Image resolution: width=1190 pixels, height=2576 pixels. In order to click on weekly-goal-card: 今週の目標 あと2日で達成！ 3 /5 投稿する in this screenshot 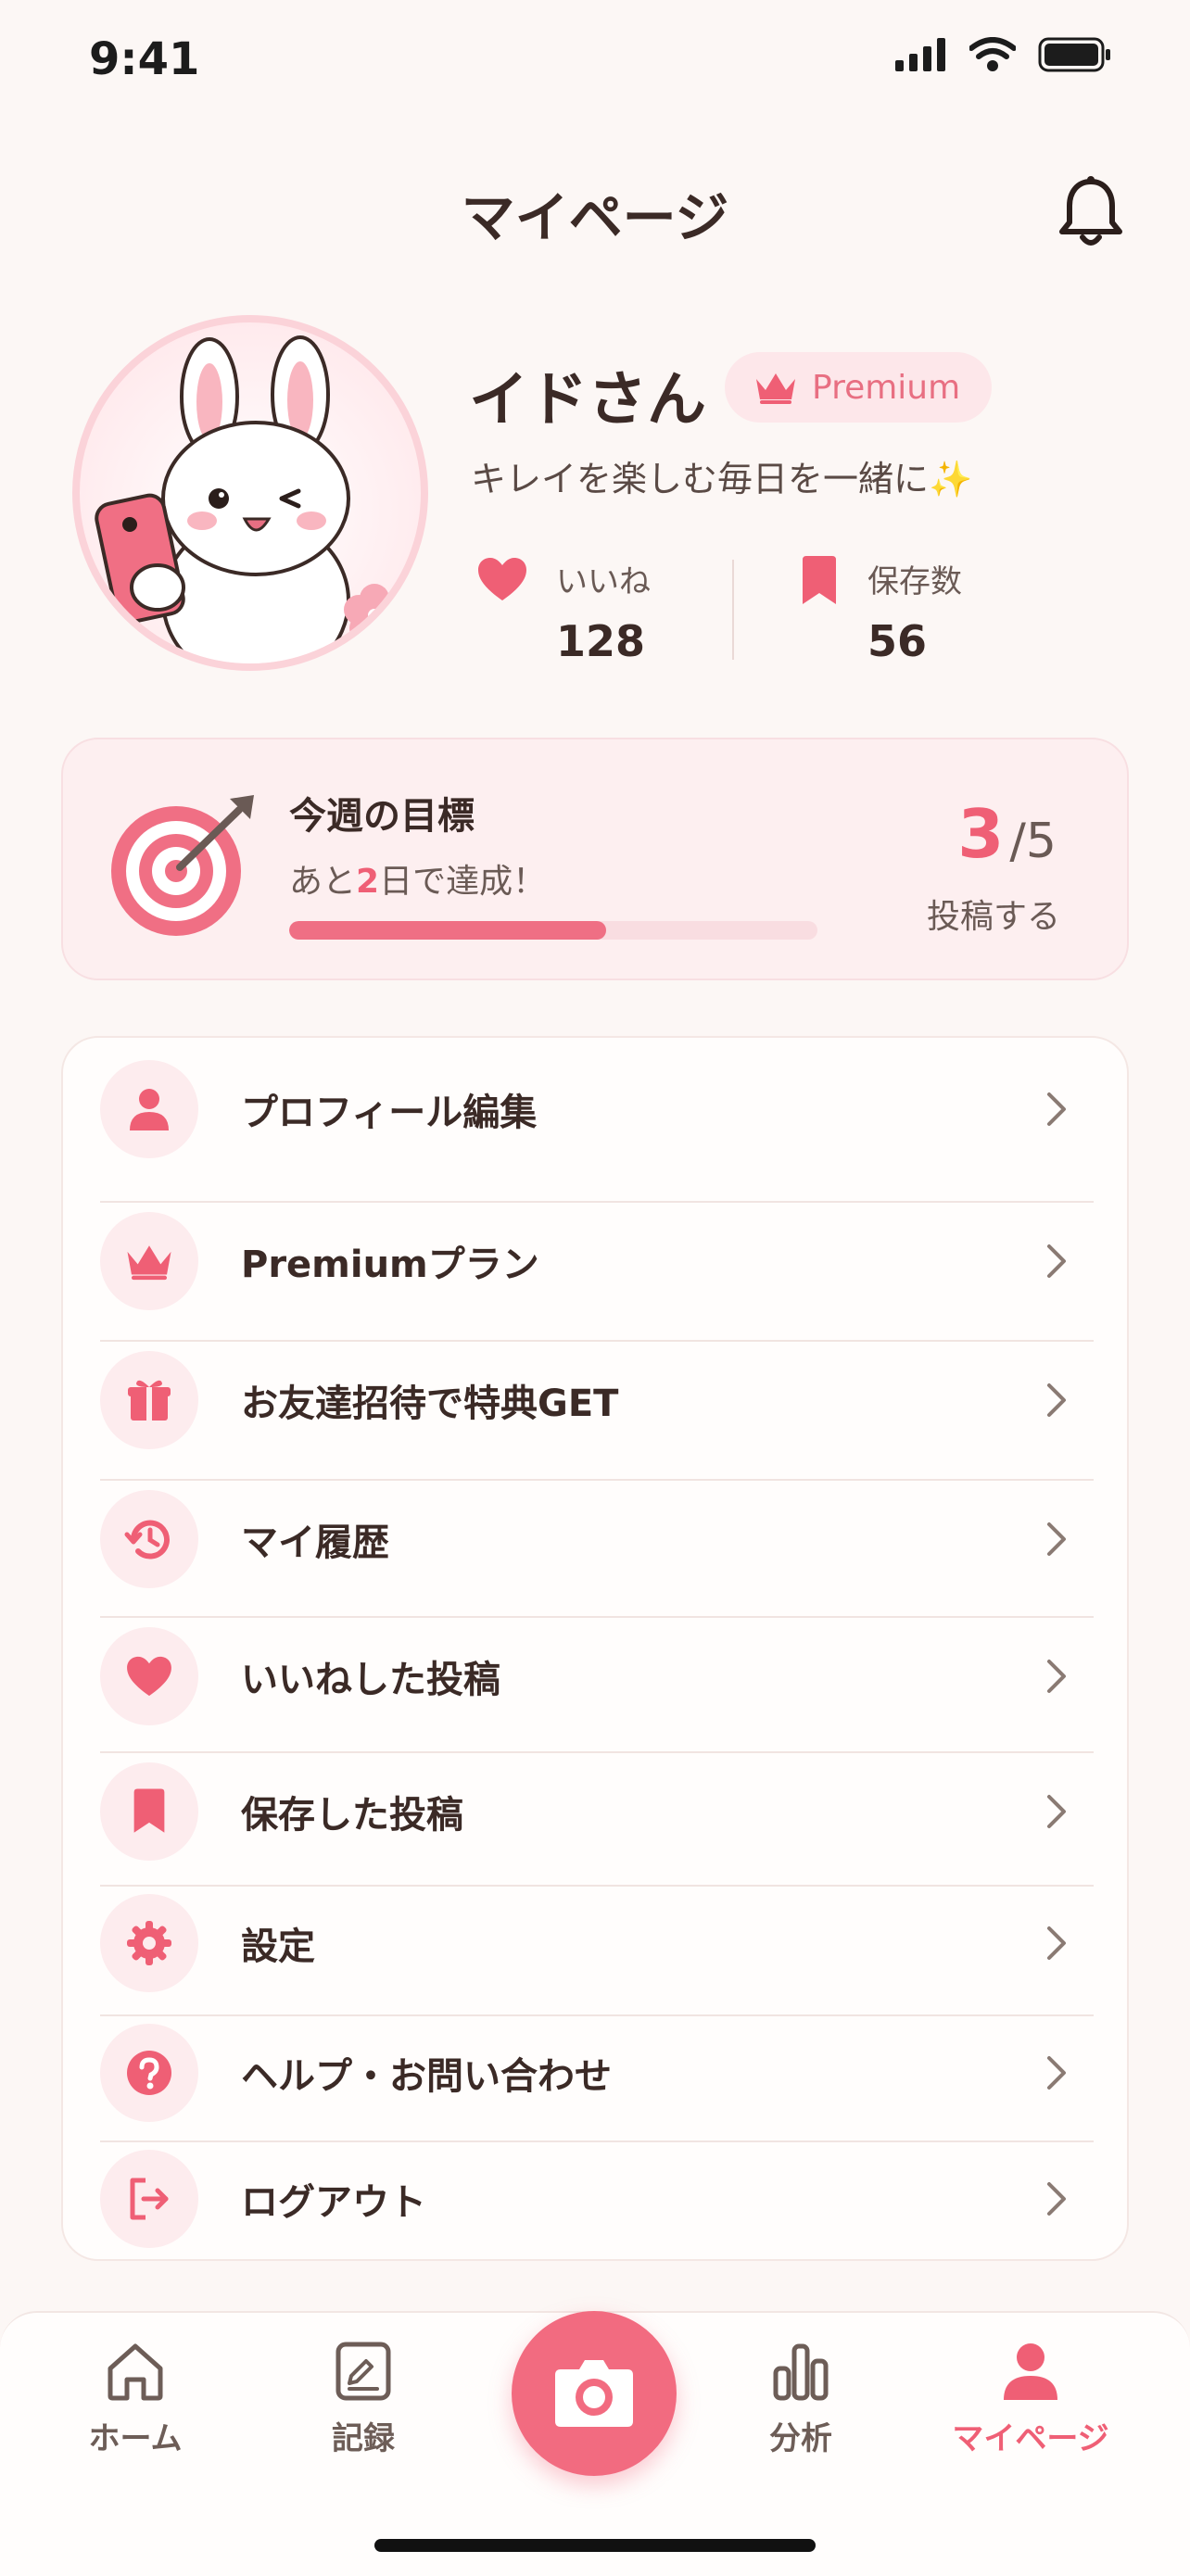, I will do `click(595, 859)`.